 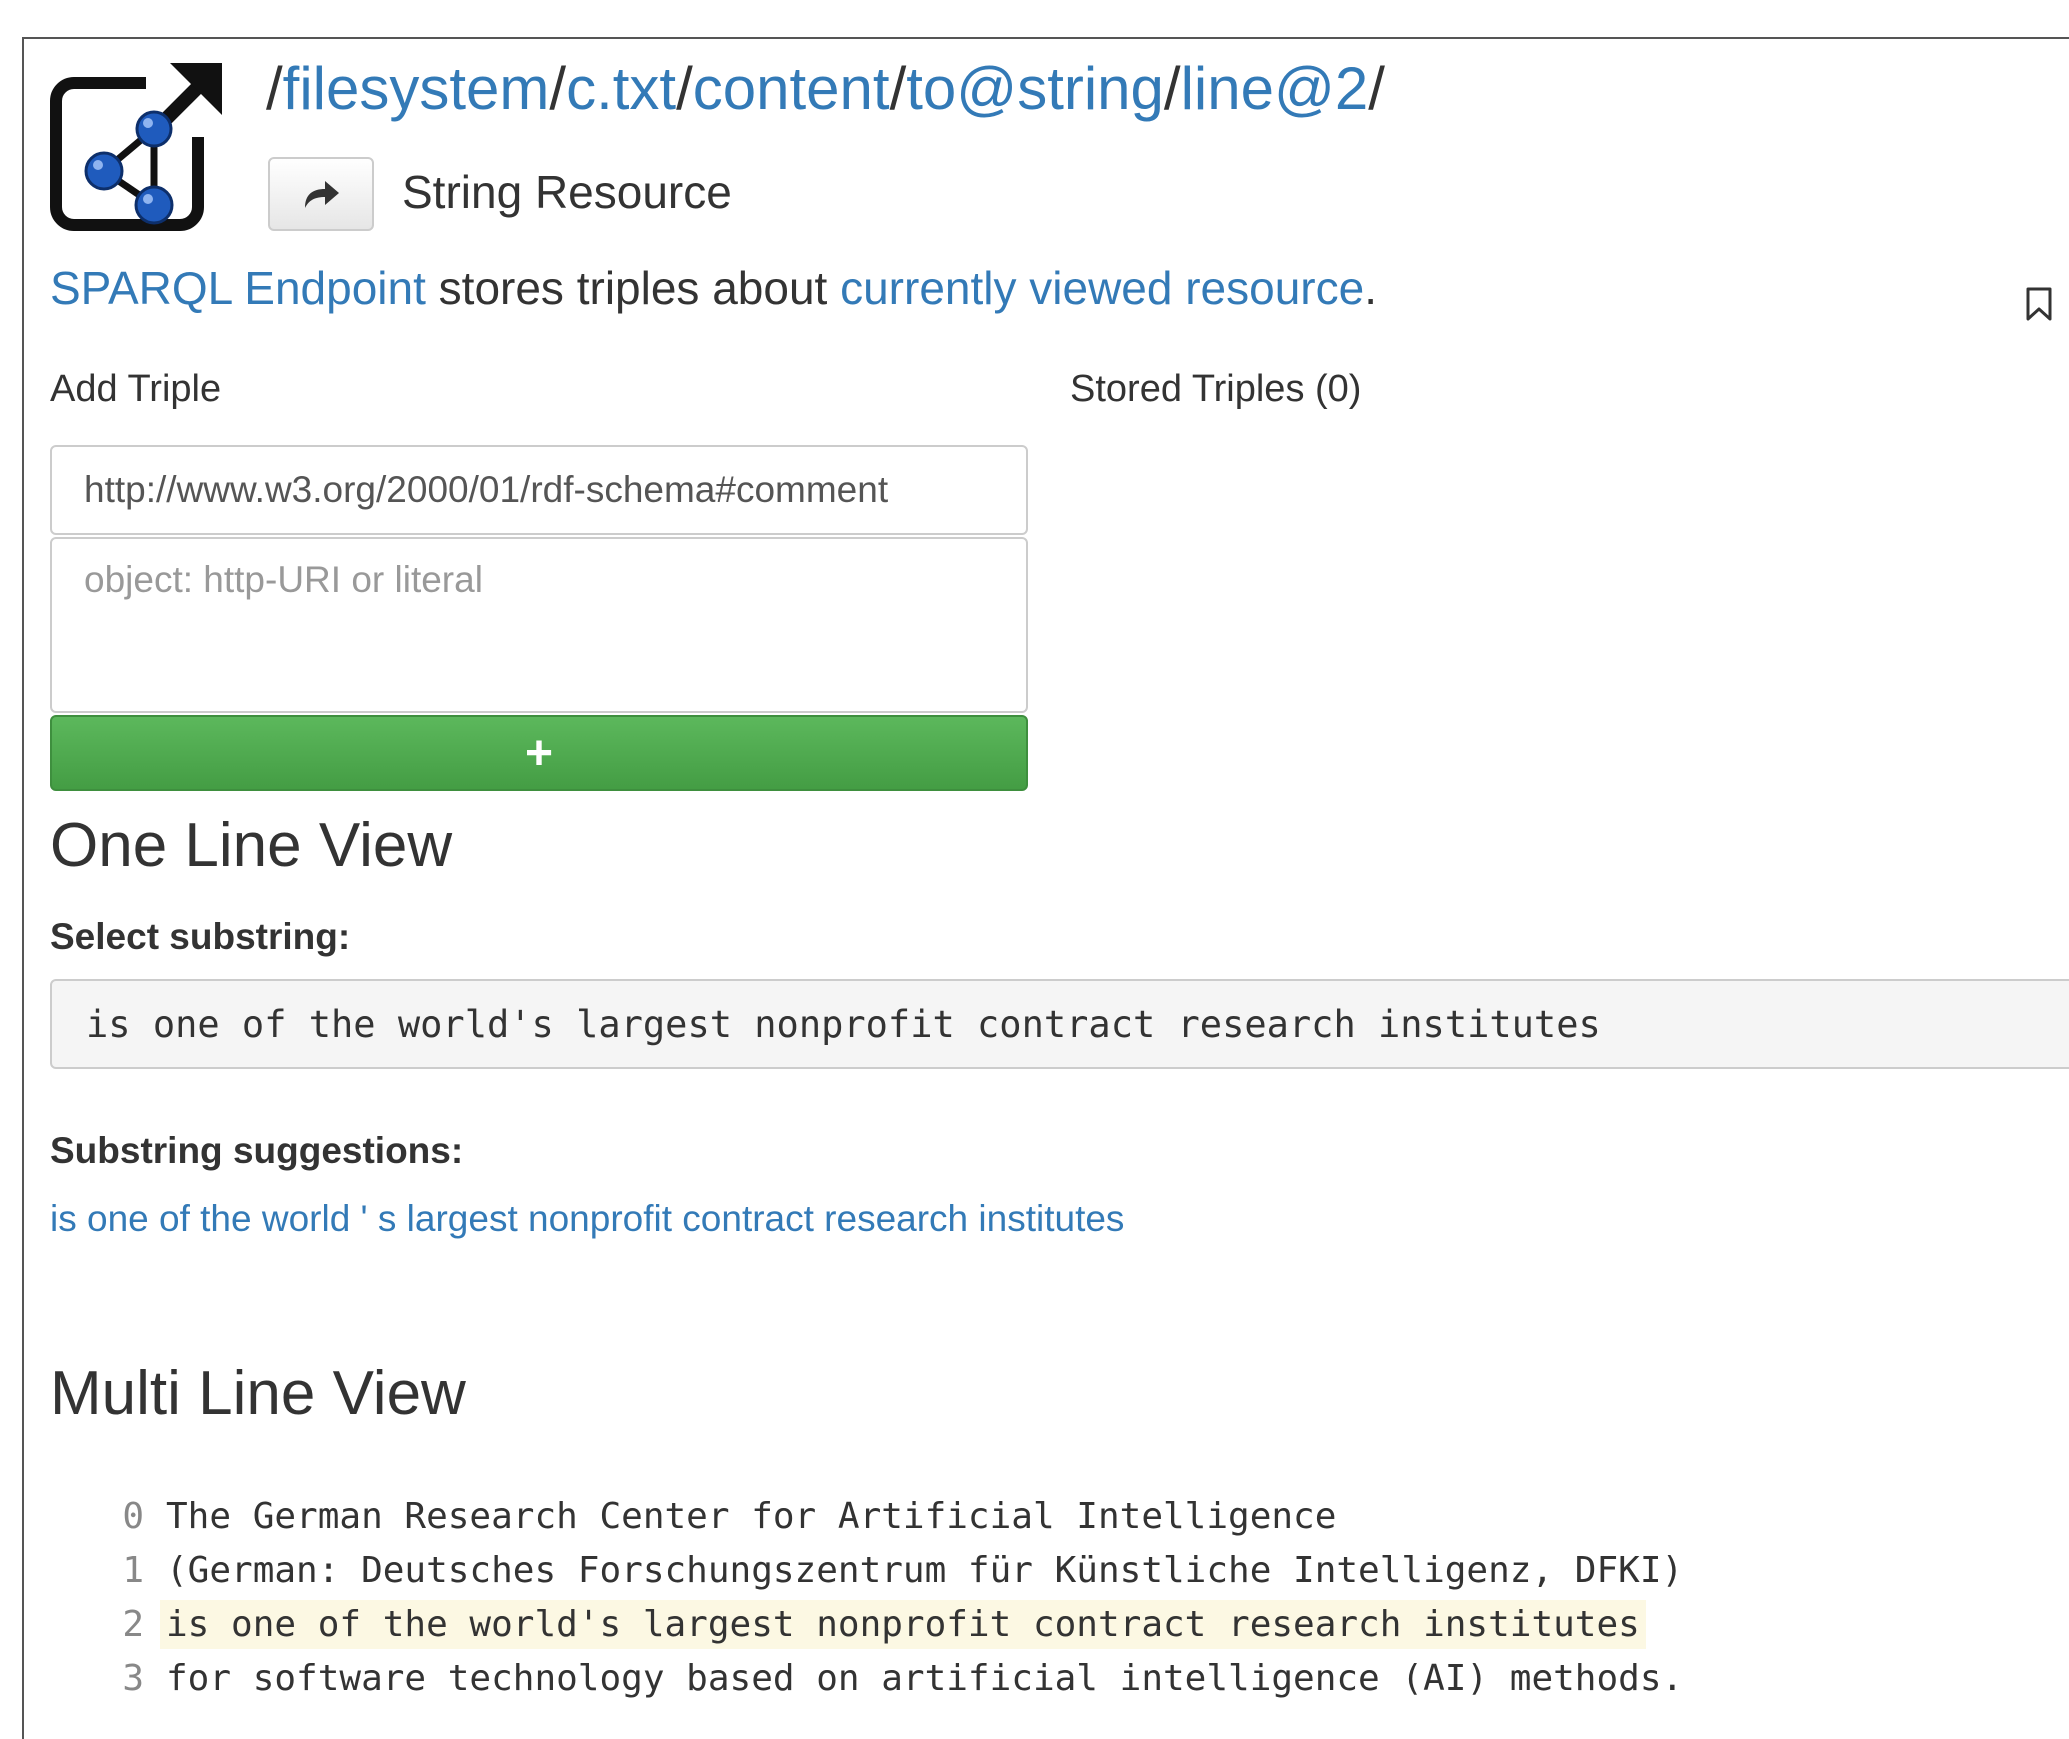 What do you see at coordinates (133, 1624) in the screenshot?
I see `line-number: 2` at bounding box center [133, 1624].